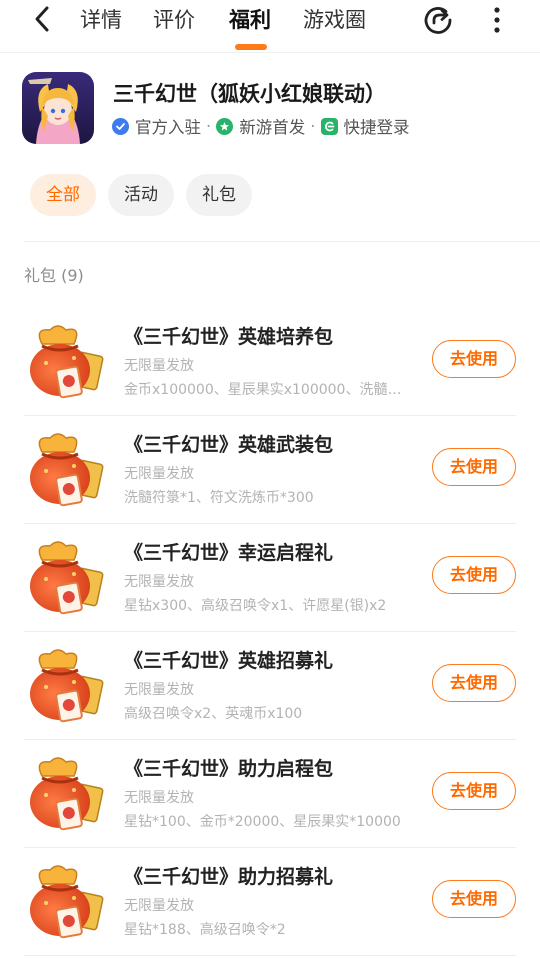 Image resolution: width=540 pixels, height=958 pixels. Describe the element at coordinates (270, 470) in the screenshot. I see `gift-item: 《三千幻世》英雄武装包 无限量发放 洗髓符箓*1、符文洗炼币*300 去使用` at that location.